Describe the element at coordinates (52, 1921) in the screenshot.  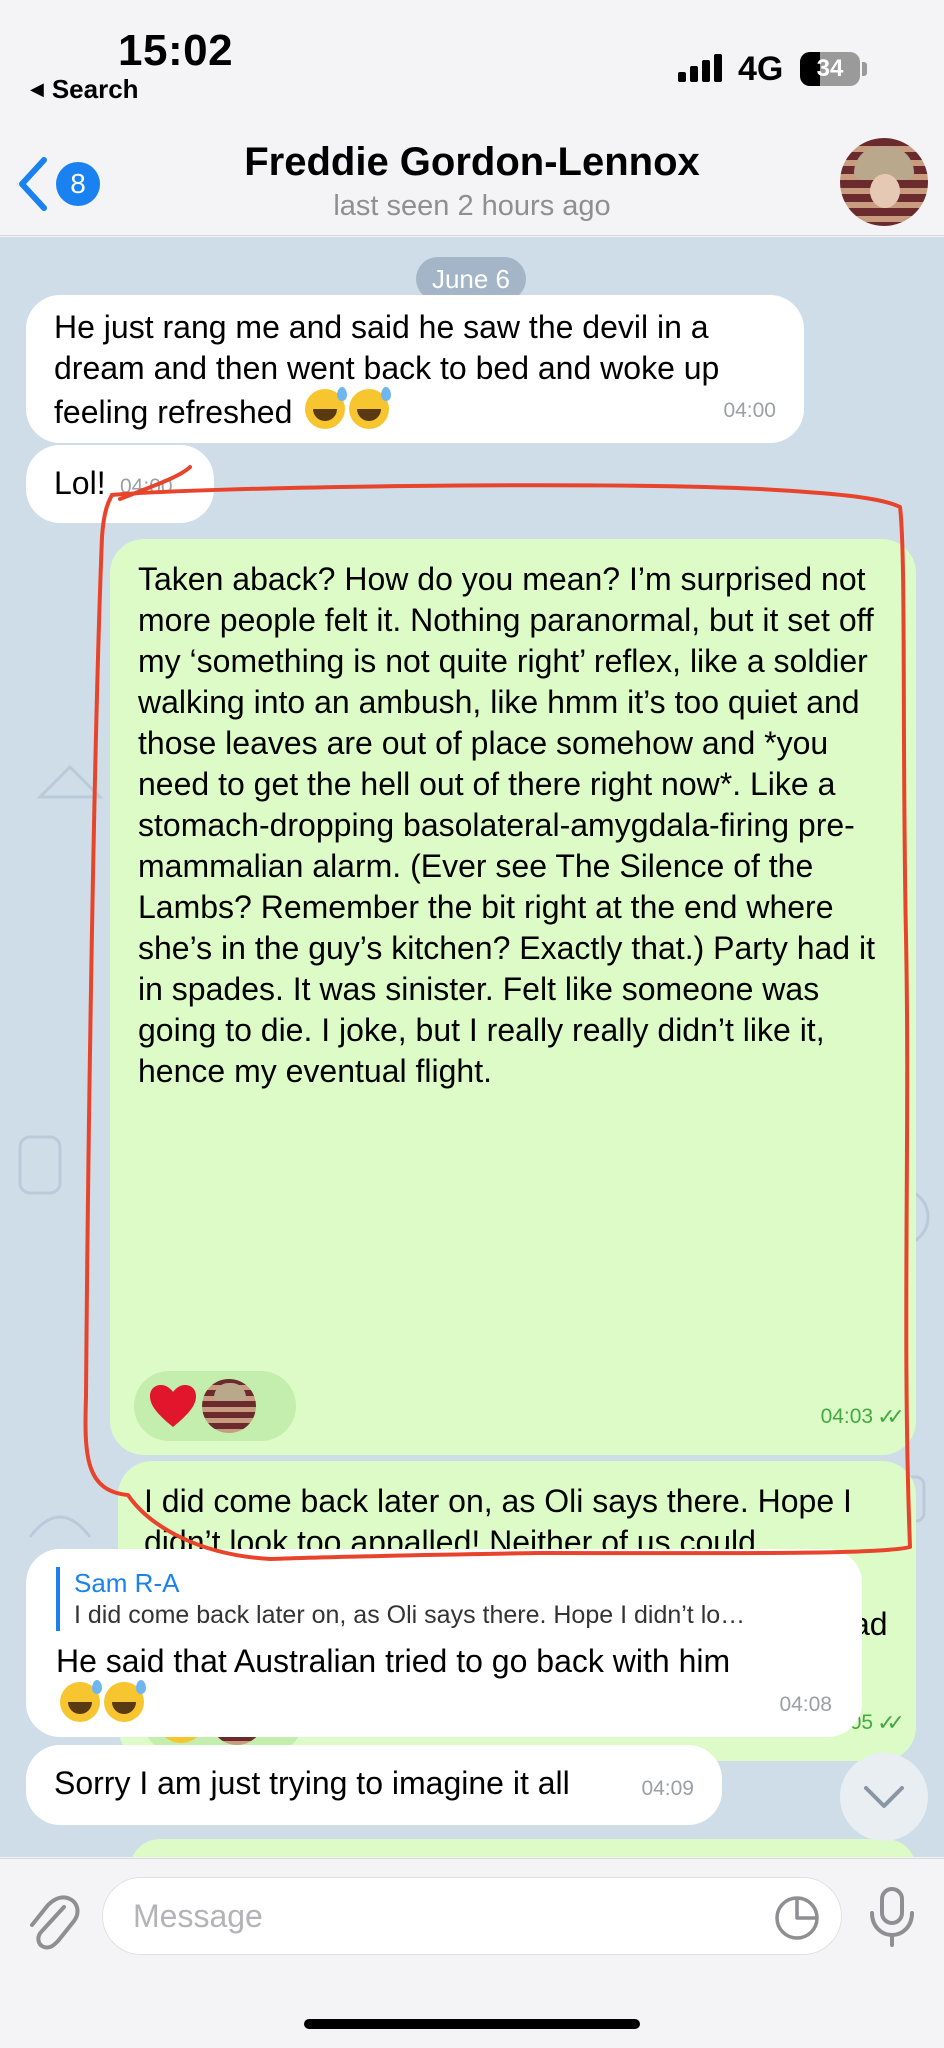
I see `paperclip-icon` at that location.